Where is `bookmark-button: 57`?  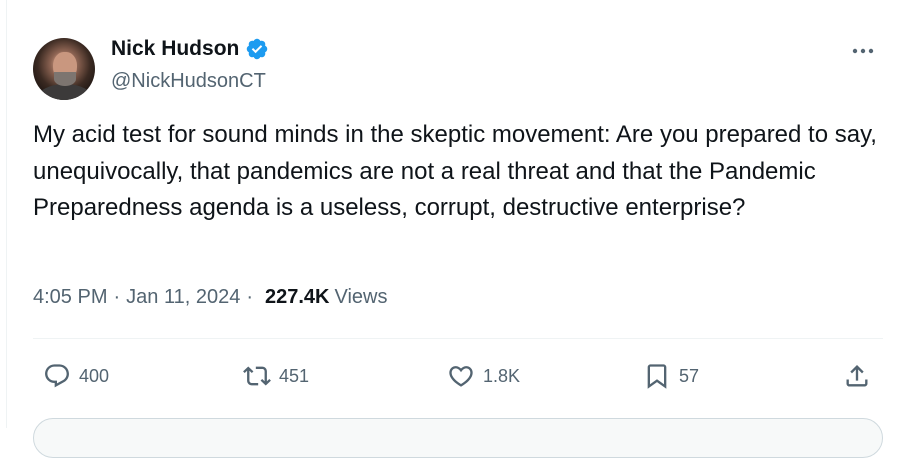
bookmark-button: 57 is located at coordinates (671, 376).